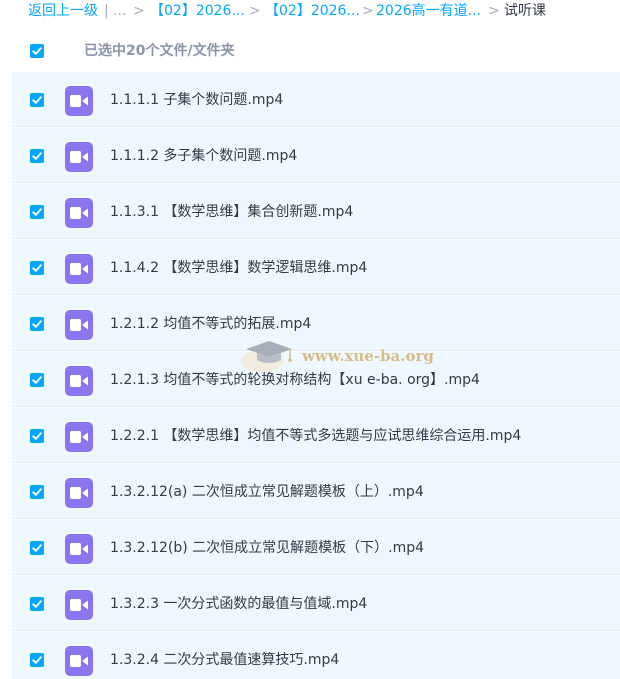  Describe the element at coordinates (238, 604) in the screenshot. I see `file-name: 1.3.2.3 一次分式函数的最值与值域.mp4` at that location.